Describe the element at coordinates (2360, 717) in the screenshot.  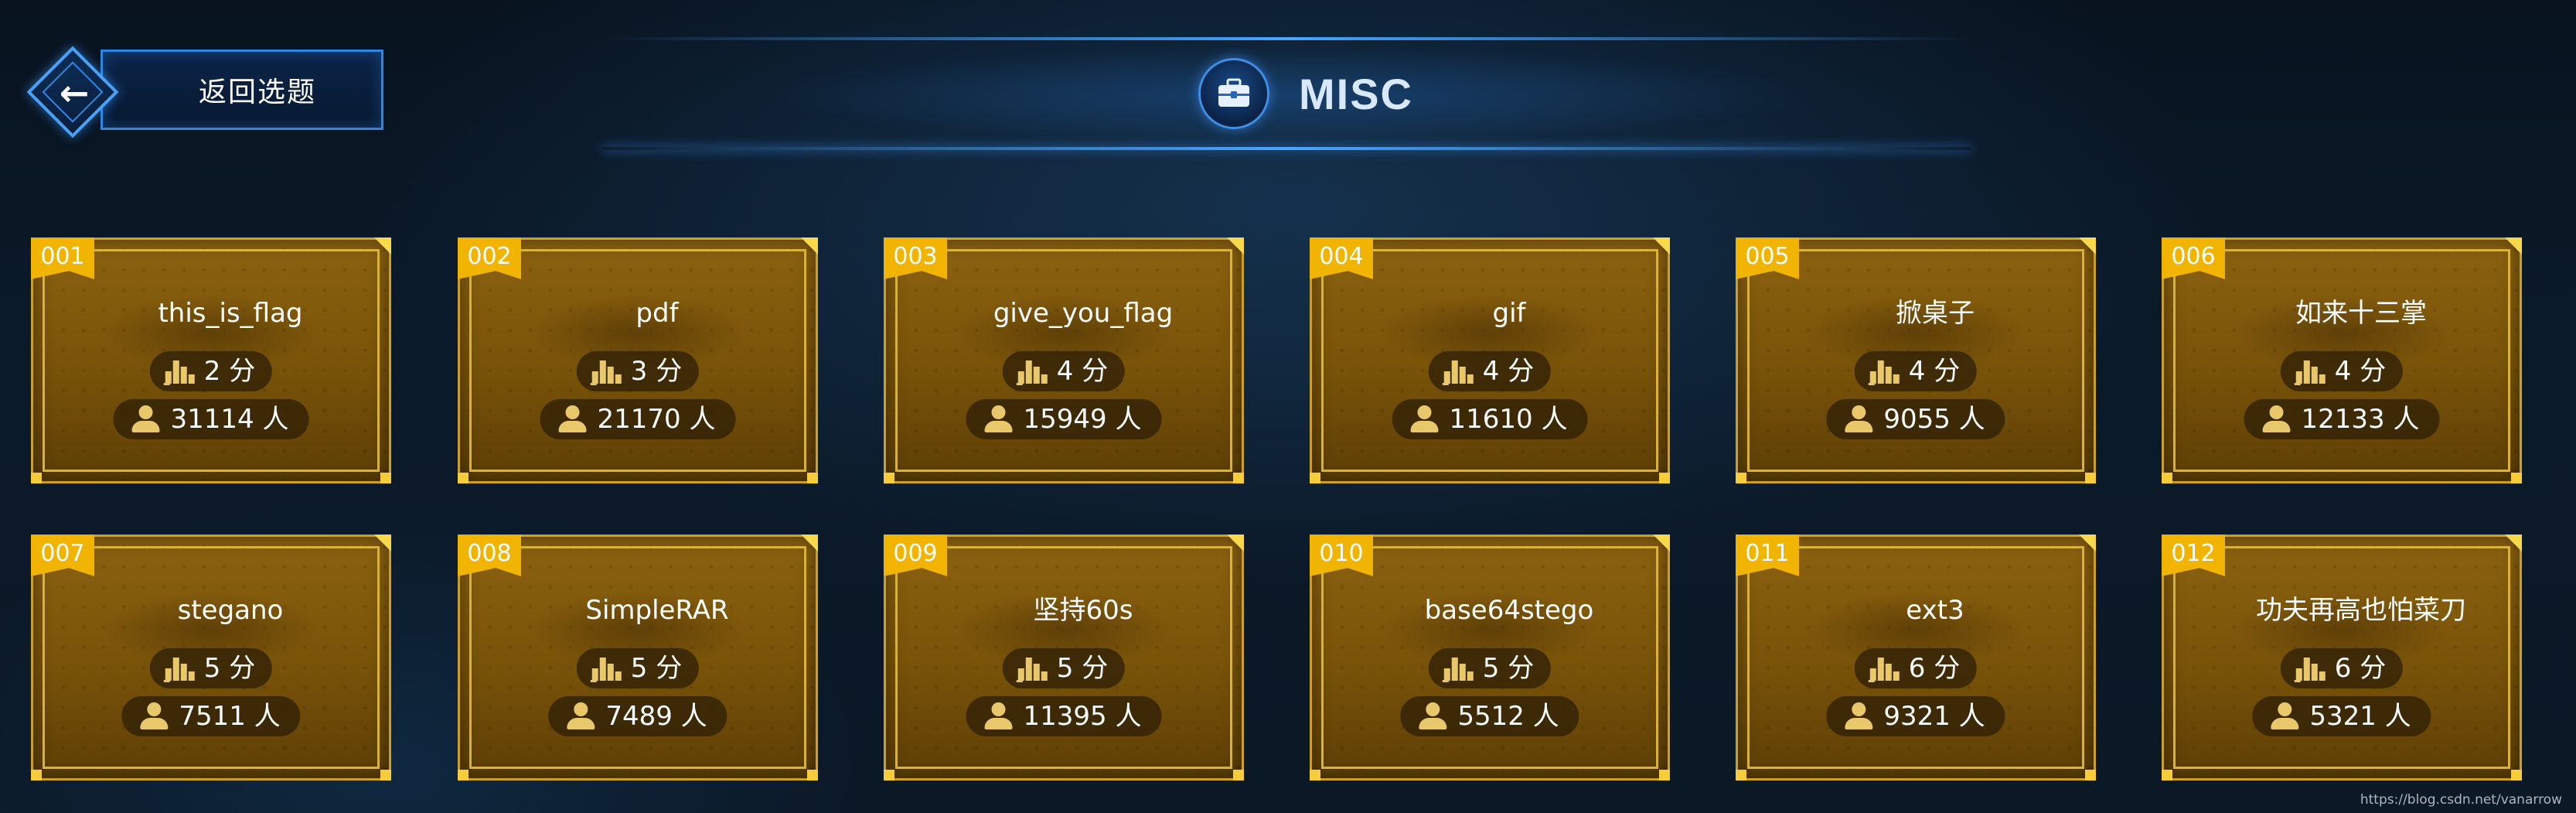
I see `challenge-solved-value: 5321 人` at that location.